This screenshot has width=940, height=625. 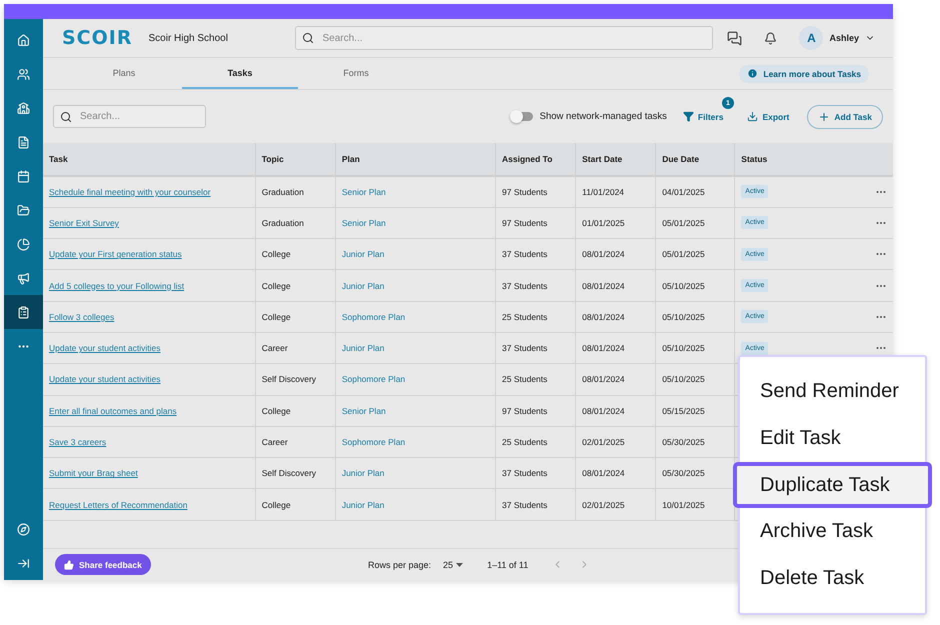 I want to click on column-header: Plan, so click(x=415, y=159).